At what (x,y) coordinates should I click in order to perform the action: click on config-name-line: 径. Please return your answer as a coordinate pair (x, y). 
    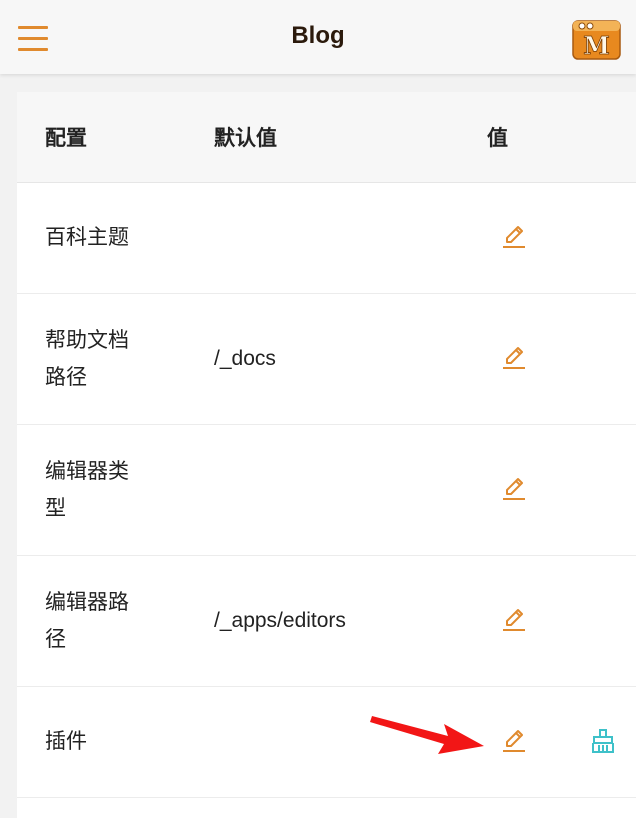
    Looking at the image, I should click on (55, 639).